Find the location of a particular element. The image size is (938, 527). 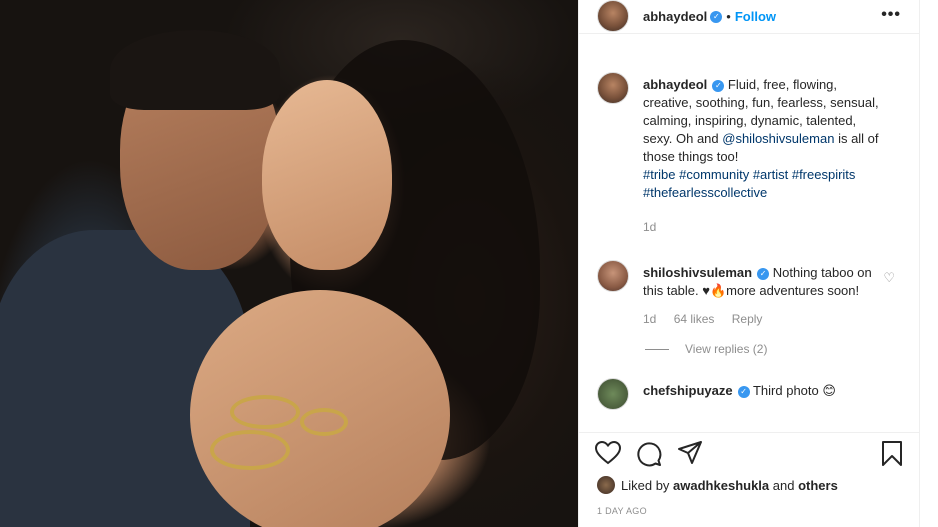

caption-mention: @shiloshivsuleman is located at coordinates (778, 138).